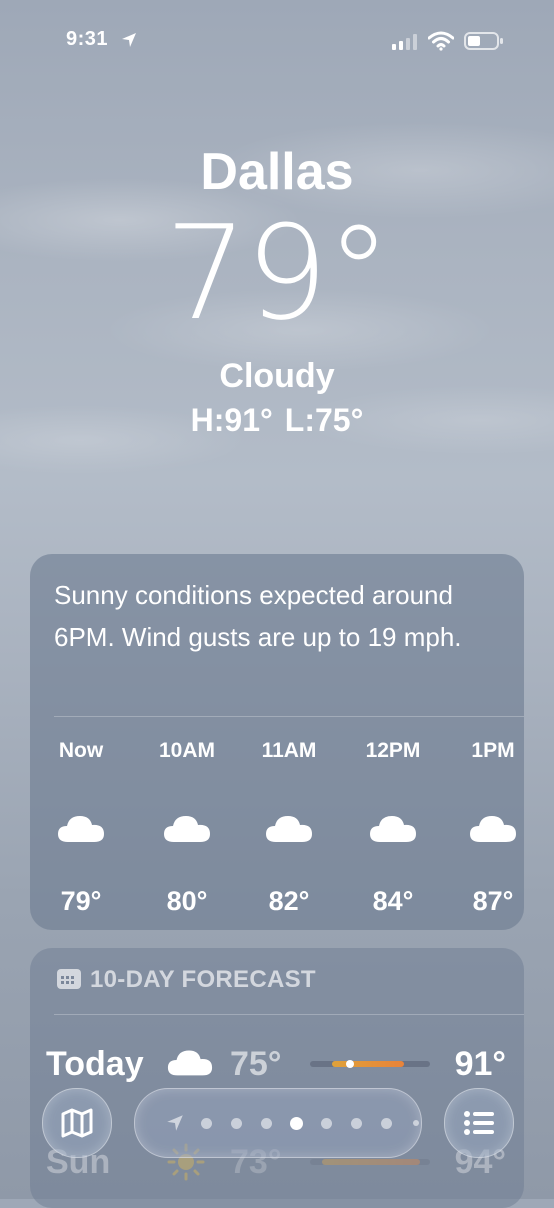 This screenshot has height=1208, width=554. What do you see at coordinates (493, 750) in the screenshot?
I see `hour-label: 1PM` at bounding box center [493, 750].